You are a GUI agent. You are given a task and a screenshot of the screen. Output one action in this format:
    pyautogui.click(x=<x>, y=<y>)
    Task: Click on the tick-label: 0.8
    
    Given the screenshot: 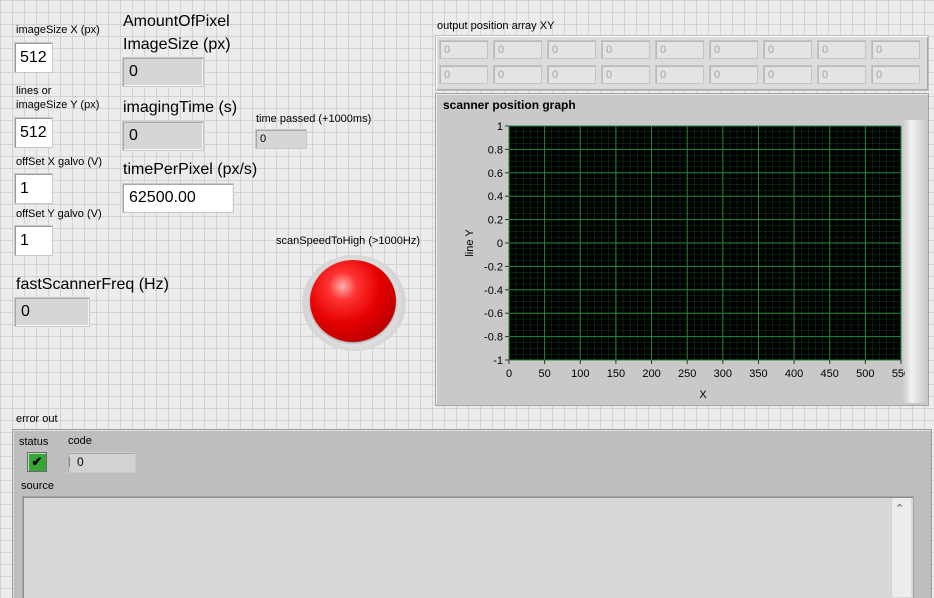 What is the action you would take?
    pyautogui.click(x=495, y=150)
    